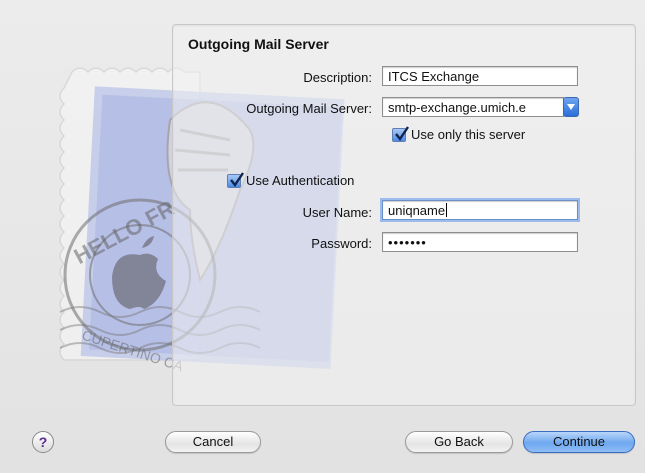 The image size is (645, 473). I want to click on help-icon: ?, so click(43, 442).